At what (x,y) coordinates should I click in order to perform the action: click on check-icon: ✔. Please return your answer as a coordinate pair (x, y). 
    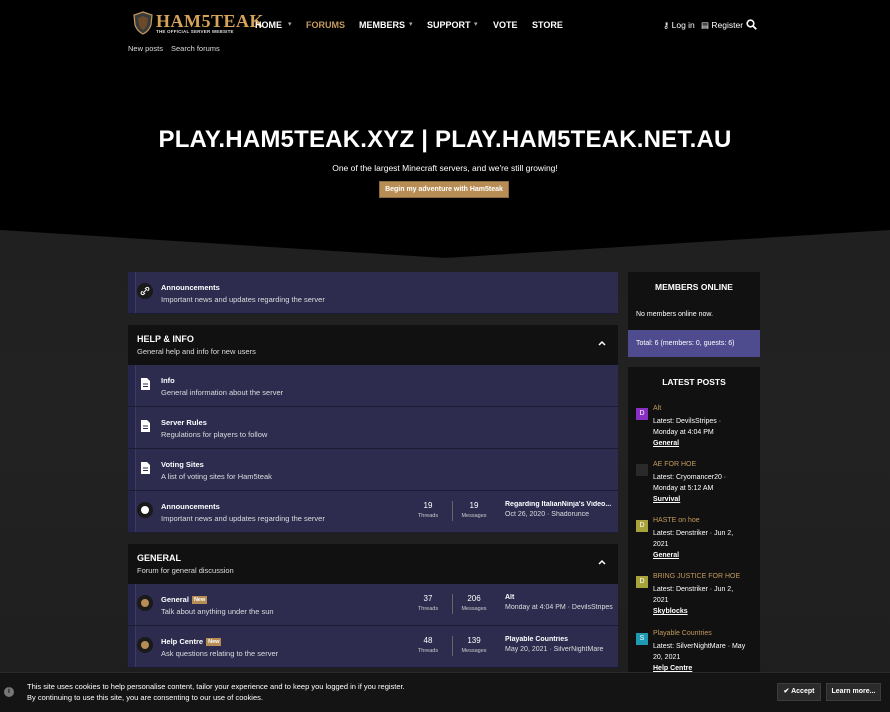
    Looking at the image, I should click on (786, 691).